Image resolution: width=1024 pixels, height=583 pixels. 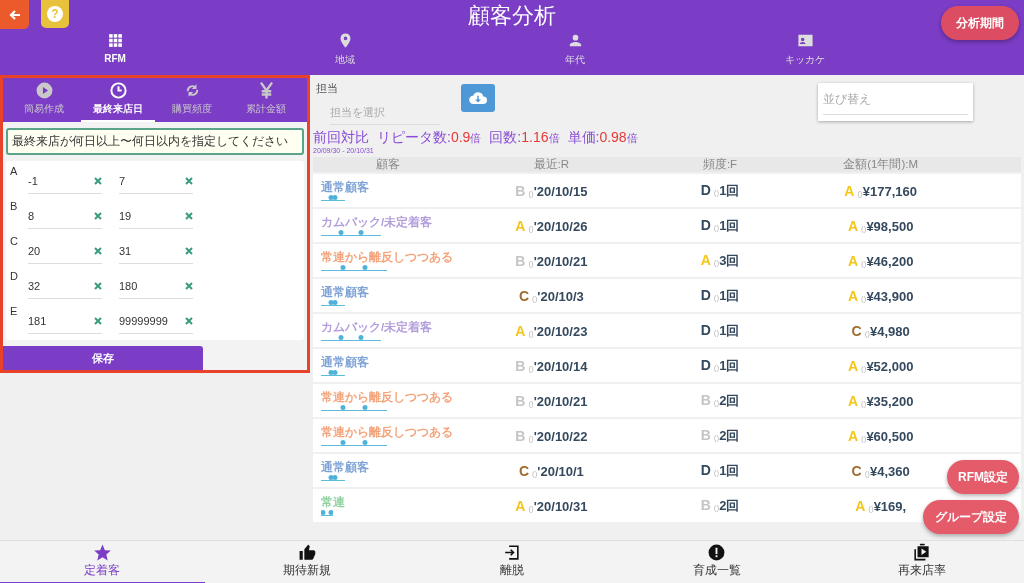 I want to click on bottom-nav-item: 離脱, so click(x=512, y=562).